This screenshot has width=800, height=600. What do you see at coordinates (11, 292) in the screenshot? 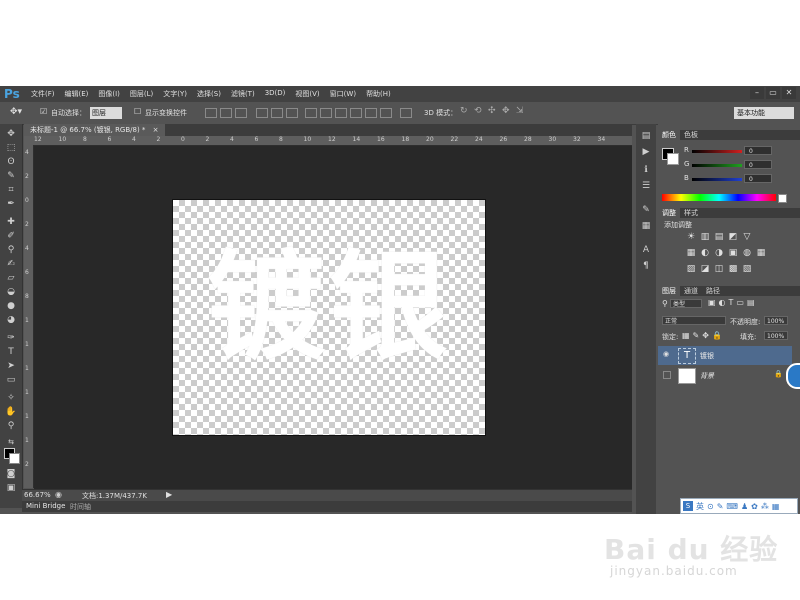
I see `paint-bucket-tool-icon: ◒` at bounding box center [11, 292].